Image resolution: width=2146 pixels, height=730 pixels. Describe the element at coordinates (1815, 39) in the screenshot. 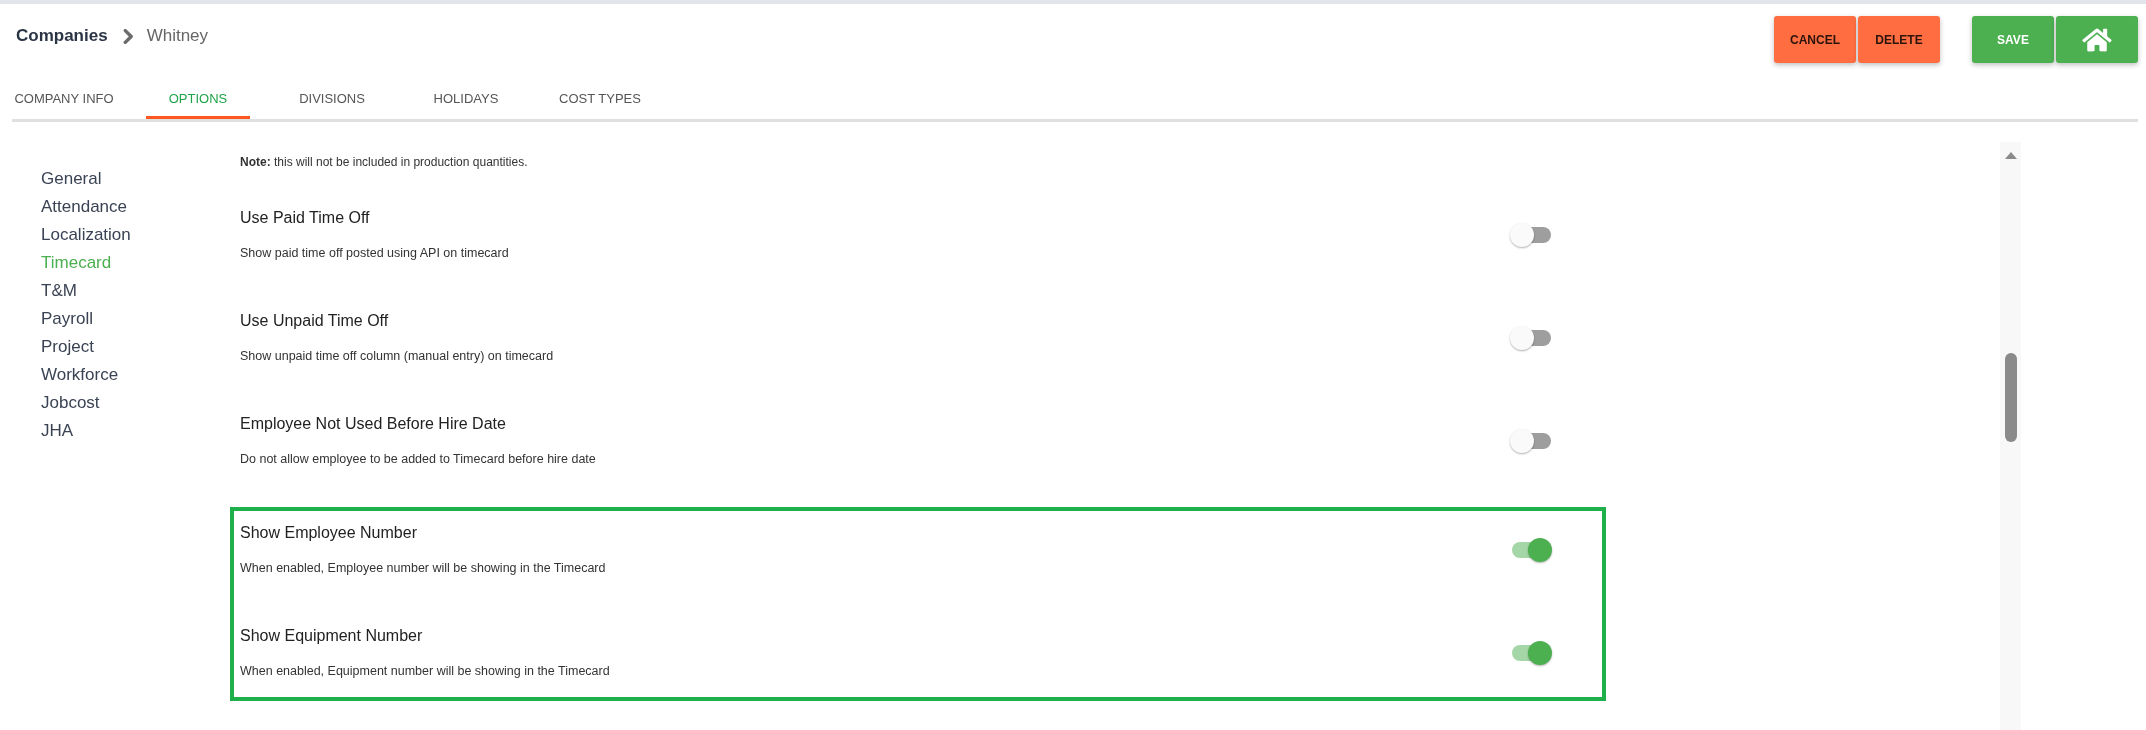

I see `action-button: CANCEL` at that location.